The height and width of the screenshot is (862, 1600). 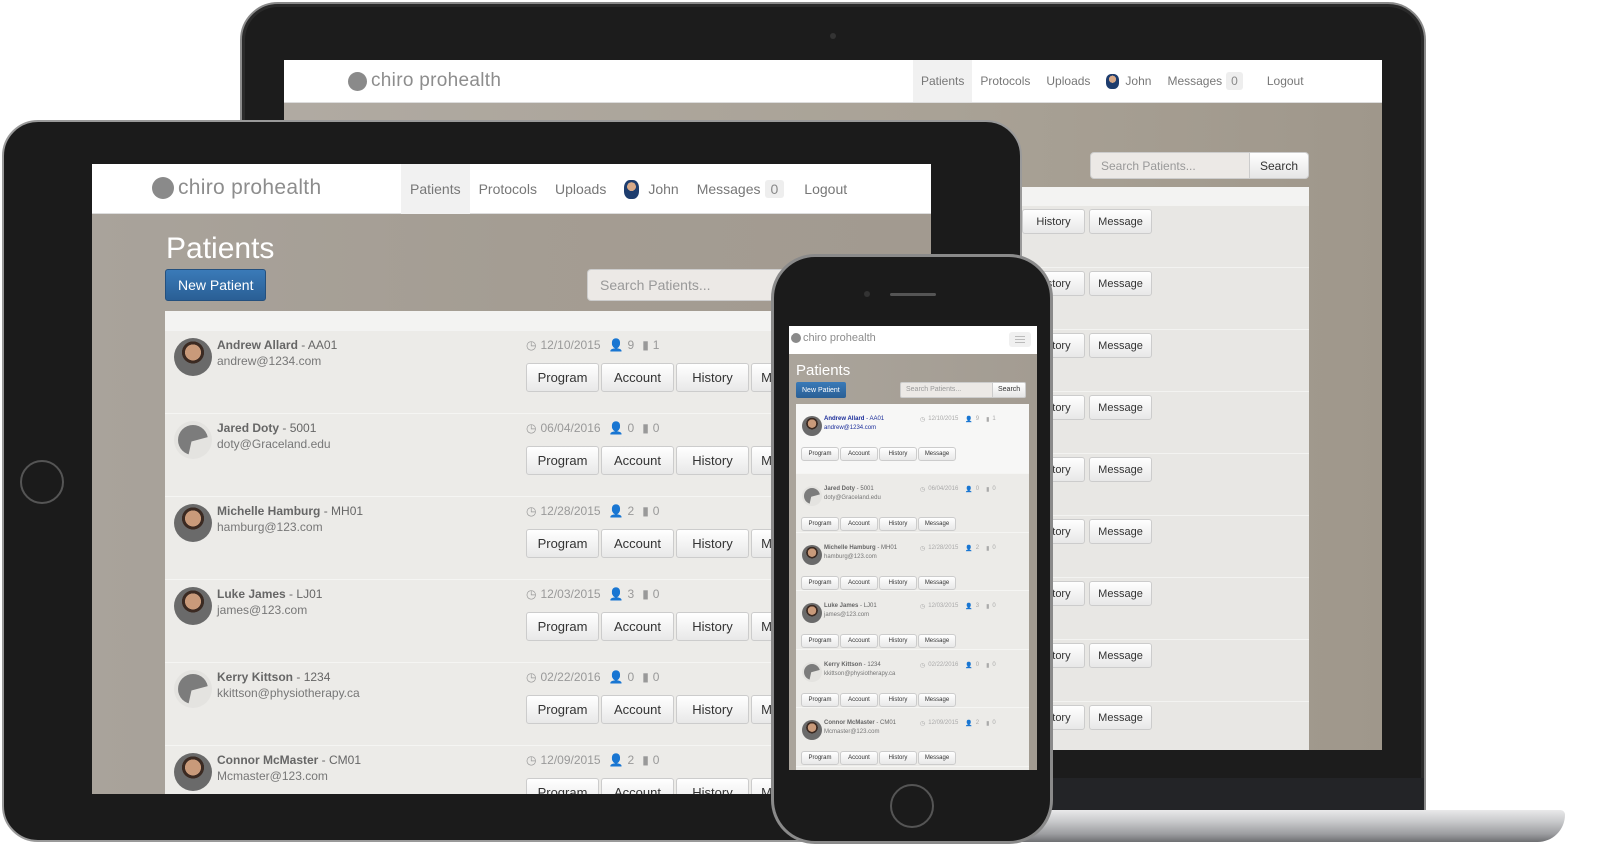 I want to click on menu-toggle-icon, so click(x=1020, y=339).